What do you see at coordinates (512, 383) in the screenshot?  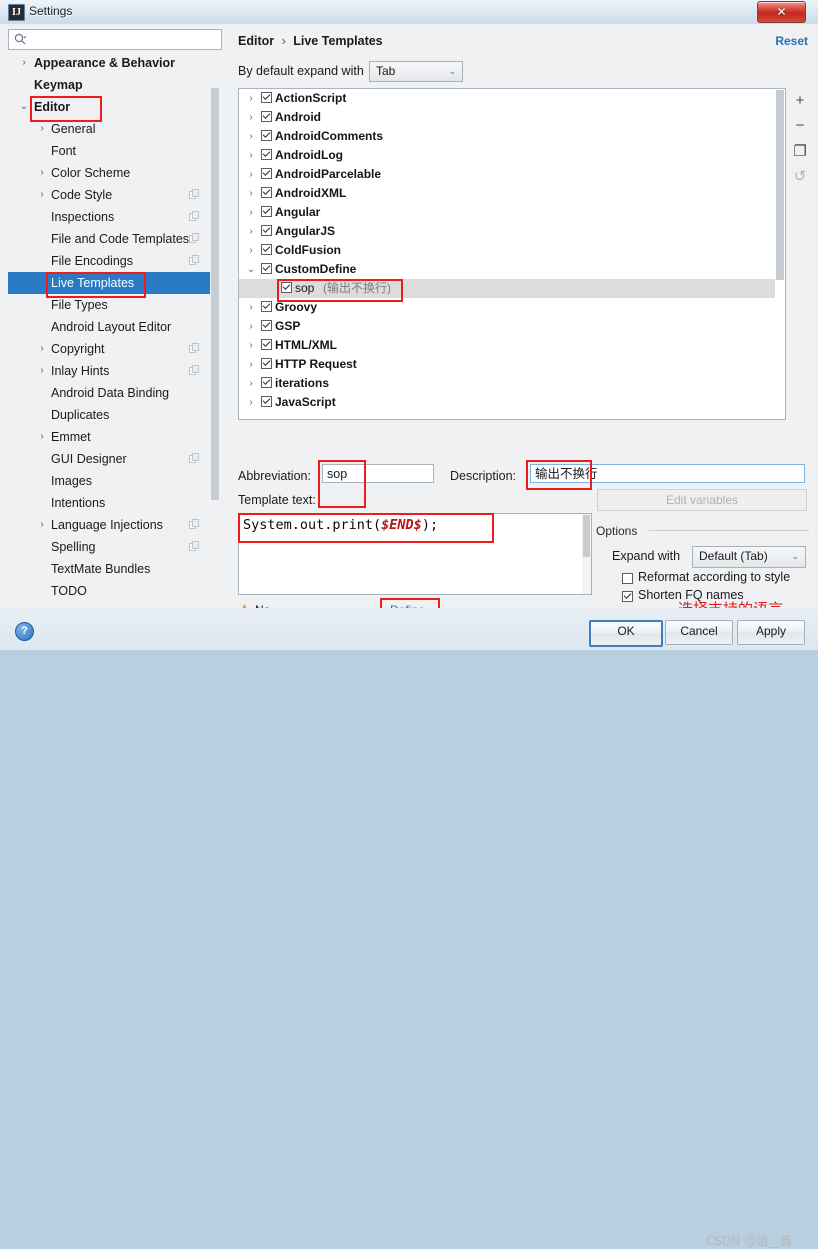 I see `template-row: › iterations` at bounding box center [512, 383].